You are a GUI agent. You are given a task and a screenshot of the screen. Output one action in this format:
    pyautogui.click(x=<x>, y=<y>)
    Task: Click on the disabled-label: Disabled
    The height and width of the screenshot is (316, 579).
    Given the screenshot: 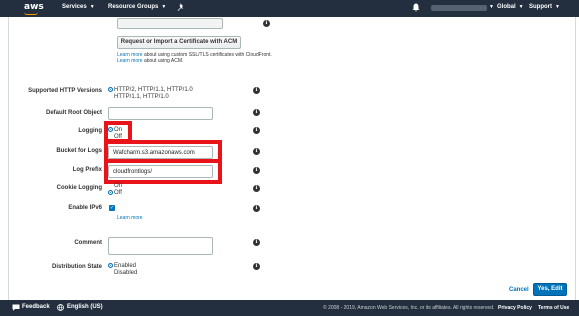 What is the action you would take?
    pyautogui.click(x=126, y=273)
    